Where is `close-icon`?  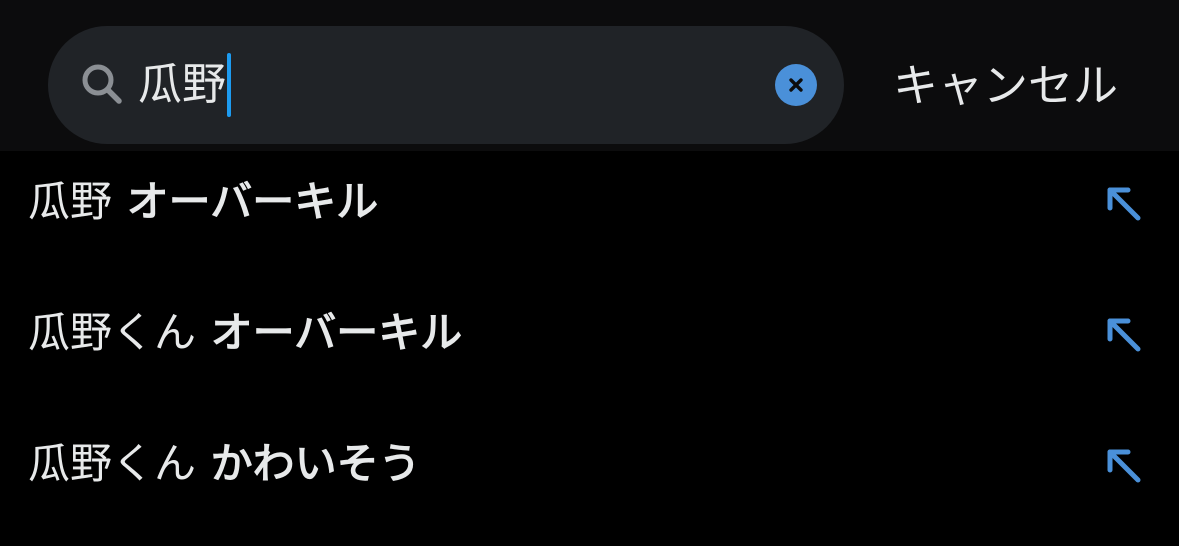 close-icon is located at coordinates (796, 85).